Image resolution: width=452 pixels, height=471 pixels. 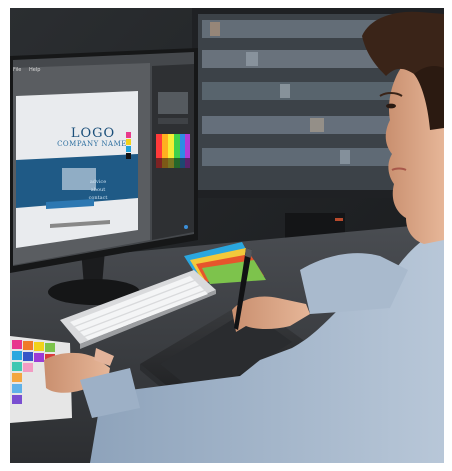 I want to click on menu-help: Help, so click(x=34, y=70).